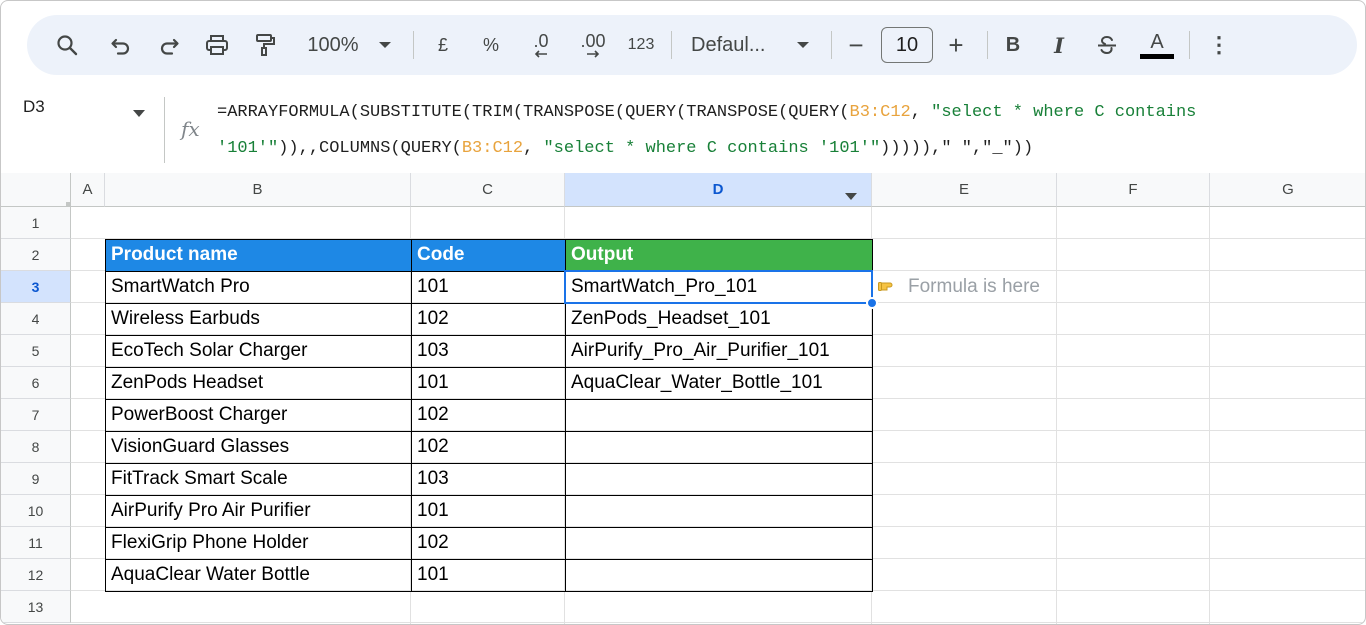 This screenshot has width=1366, height=625. I want to click on row-header-label: 11, so click(35, 542).